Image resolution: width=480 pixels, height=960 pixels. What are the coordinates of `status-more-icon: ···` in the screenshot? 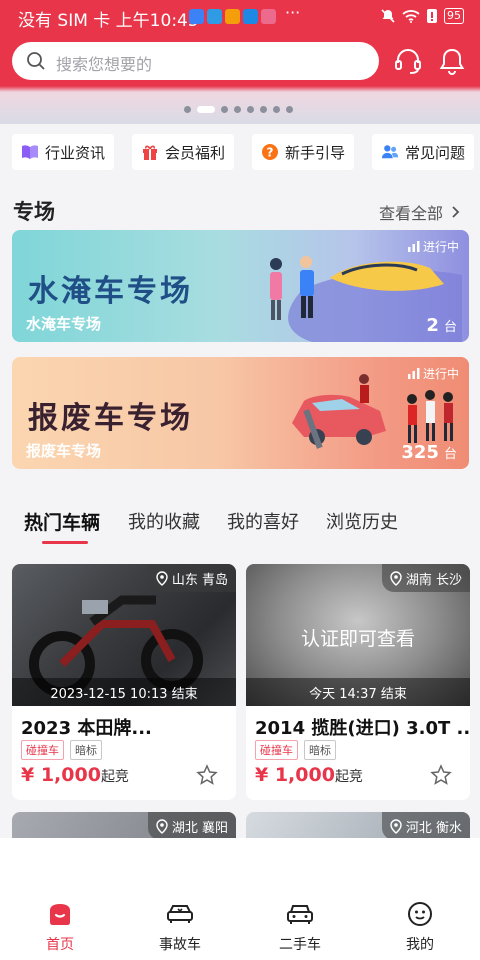 It's located at (293, 12).